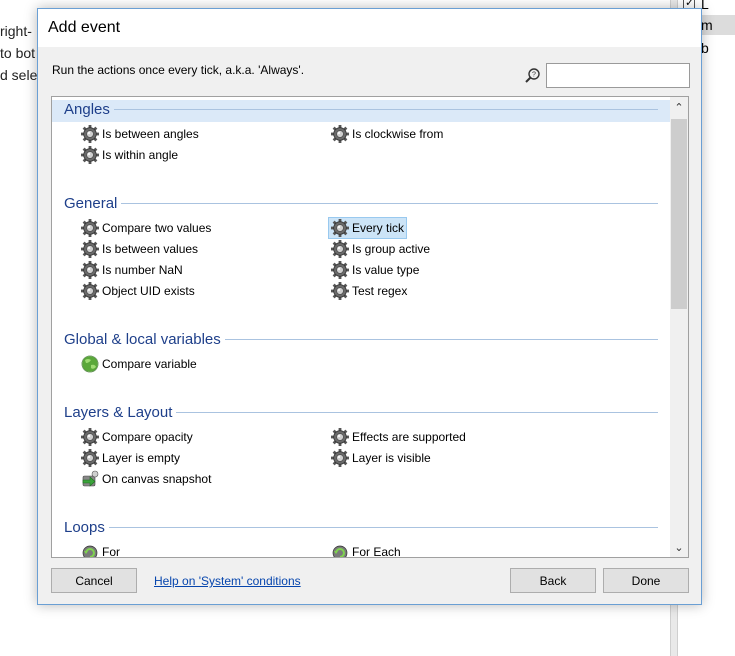 The width and height of the screenshot is (735, 656). I want to click on list-item-selected: Every tick, so click(368, 228).